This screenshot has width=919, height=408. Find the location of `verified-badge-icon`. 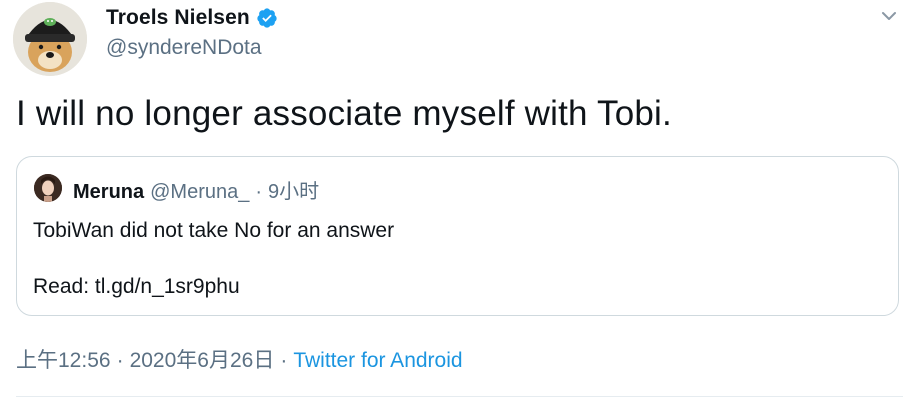

verified-badge-icon is located at coordinates (267, 18).